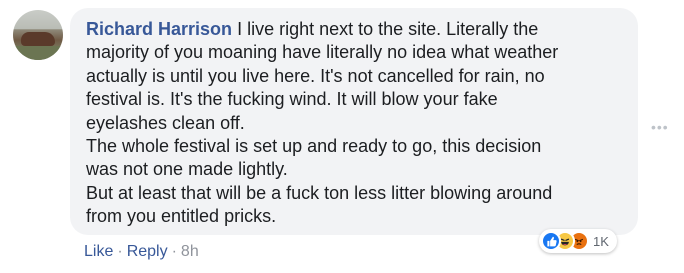 Image resolution: width=684 pixels, height=273 pixels. What do you see at coordinates (660, 127) in the screenshot?
I see `more-options-icon: •••` at bounding box center [660, 127].